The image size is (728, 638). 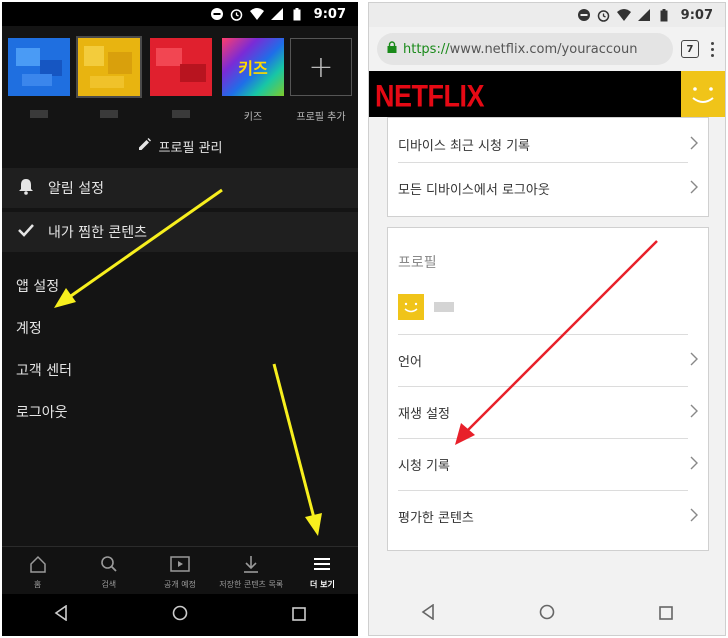 What do you see at coordinates (180, 584) in the screenshot?
I see `nav-coming-soon-label: 공개 예정` at bounding box center [180, 584].